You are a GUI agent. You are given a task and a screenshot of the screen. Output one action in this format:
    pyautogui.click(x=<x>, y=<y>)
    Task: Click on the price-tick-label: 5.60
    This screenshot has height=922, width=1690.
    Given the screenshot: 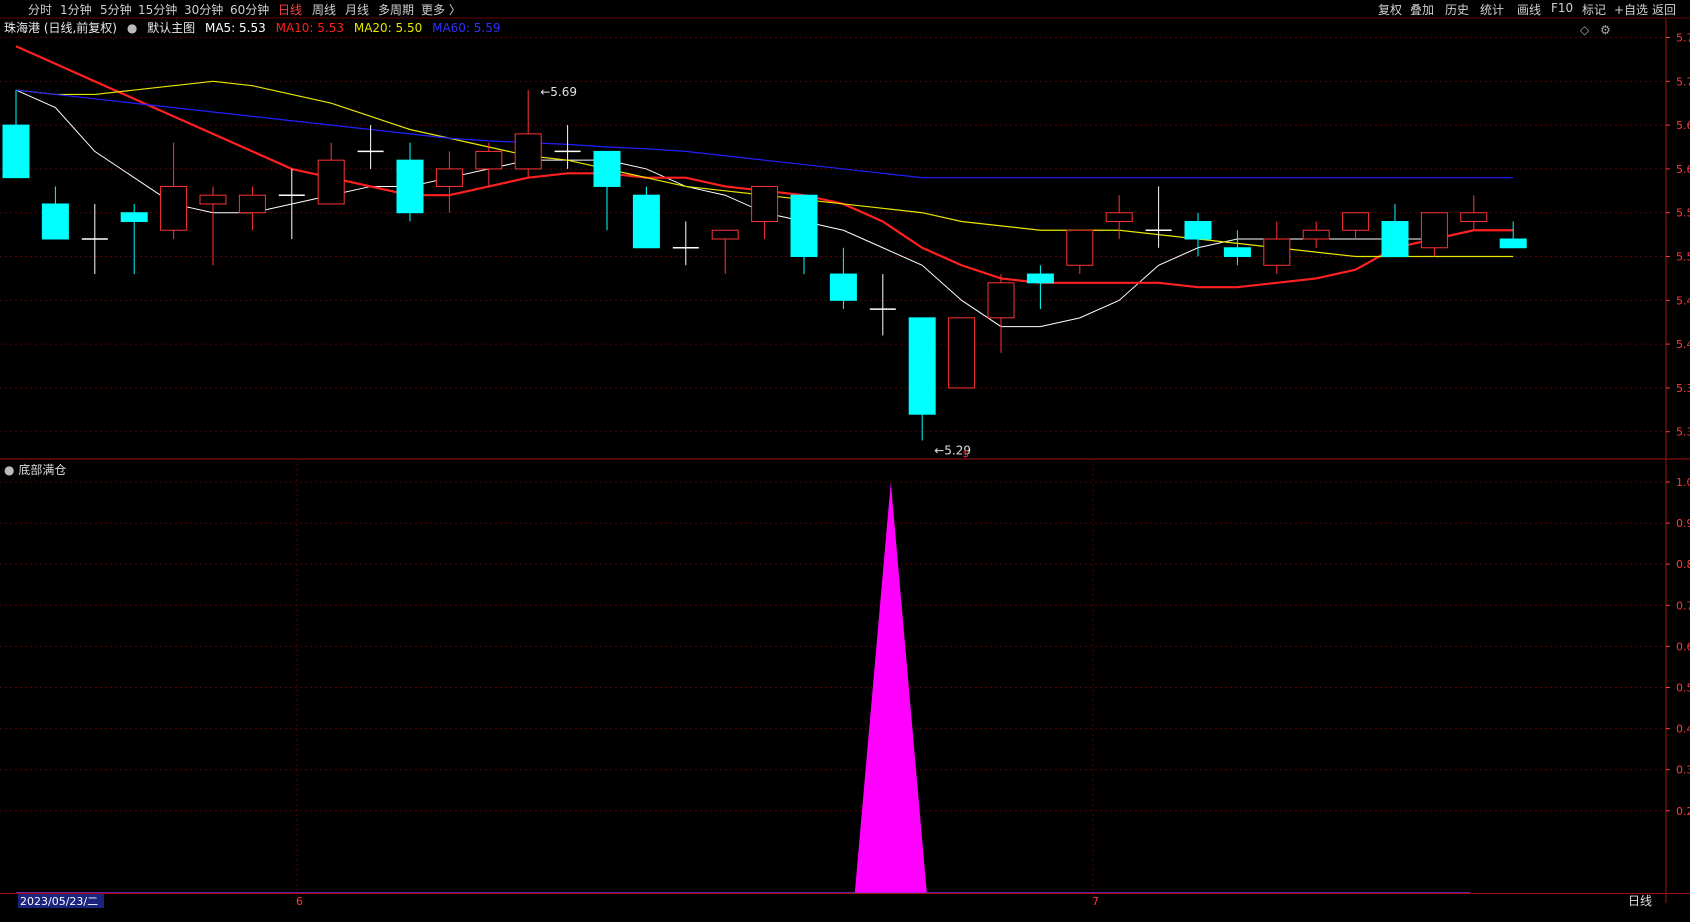 What is the action you would take?
    pyautogui.click(x=1683, y=169)
    